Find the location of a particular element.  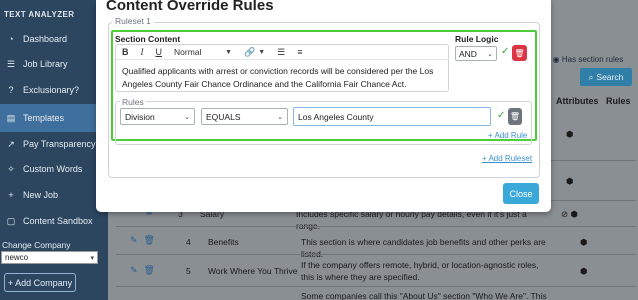

sidebar-item-custom-words: ✧ Custom Words is located at coordinates (54, 169).